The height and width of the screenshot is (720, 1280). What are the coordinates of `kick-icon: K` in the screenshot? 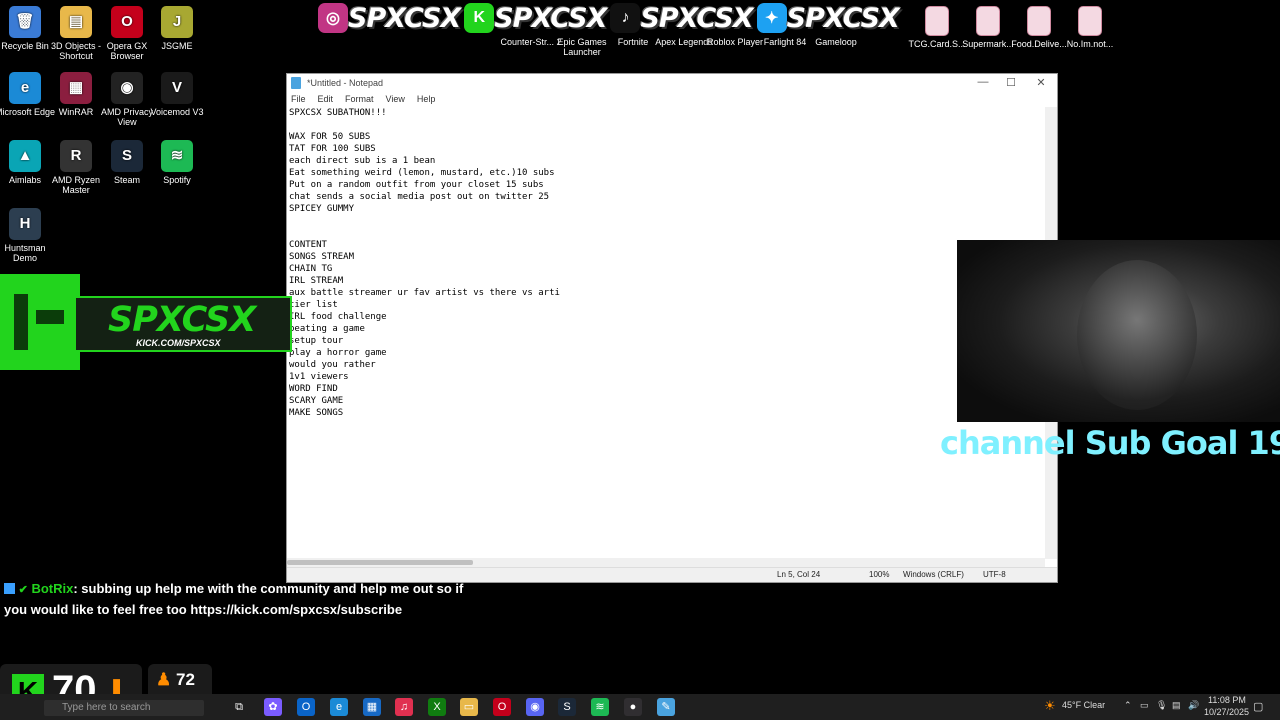 It's located at (479, 18).